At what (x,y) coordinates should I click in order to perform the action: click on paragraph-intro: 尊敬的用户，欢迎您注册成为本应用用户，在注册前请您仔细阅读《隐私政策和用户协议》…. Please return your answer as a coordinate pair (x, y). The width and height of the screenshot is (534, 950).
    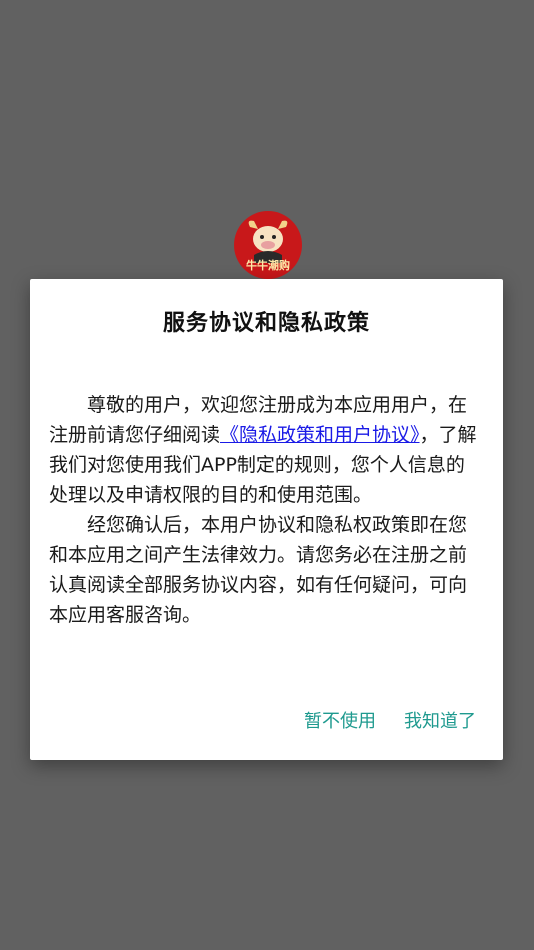
    Looking at the image, I should click on (266, 450).